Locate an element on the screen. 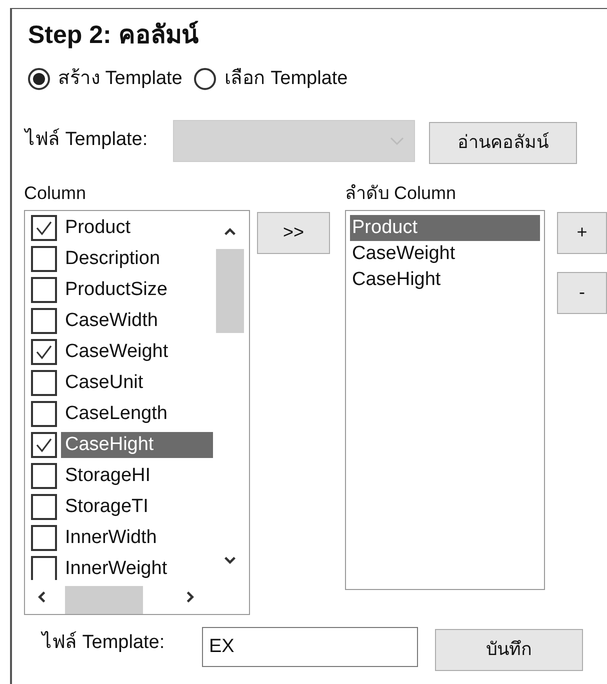  checklist-item: StorageHI is located at coordinates (140, 476).